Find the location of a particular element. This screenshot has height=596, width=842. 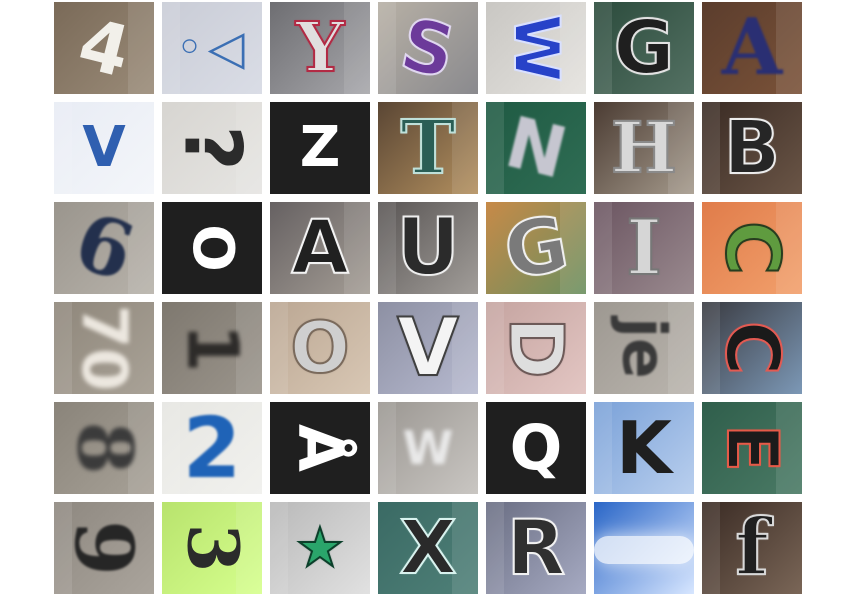

char-glyph: N is located at coordinates (536, 148).